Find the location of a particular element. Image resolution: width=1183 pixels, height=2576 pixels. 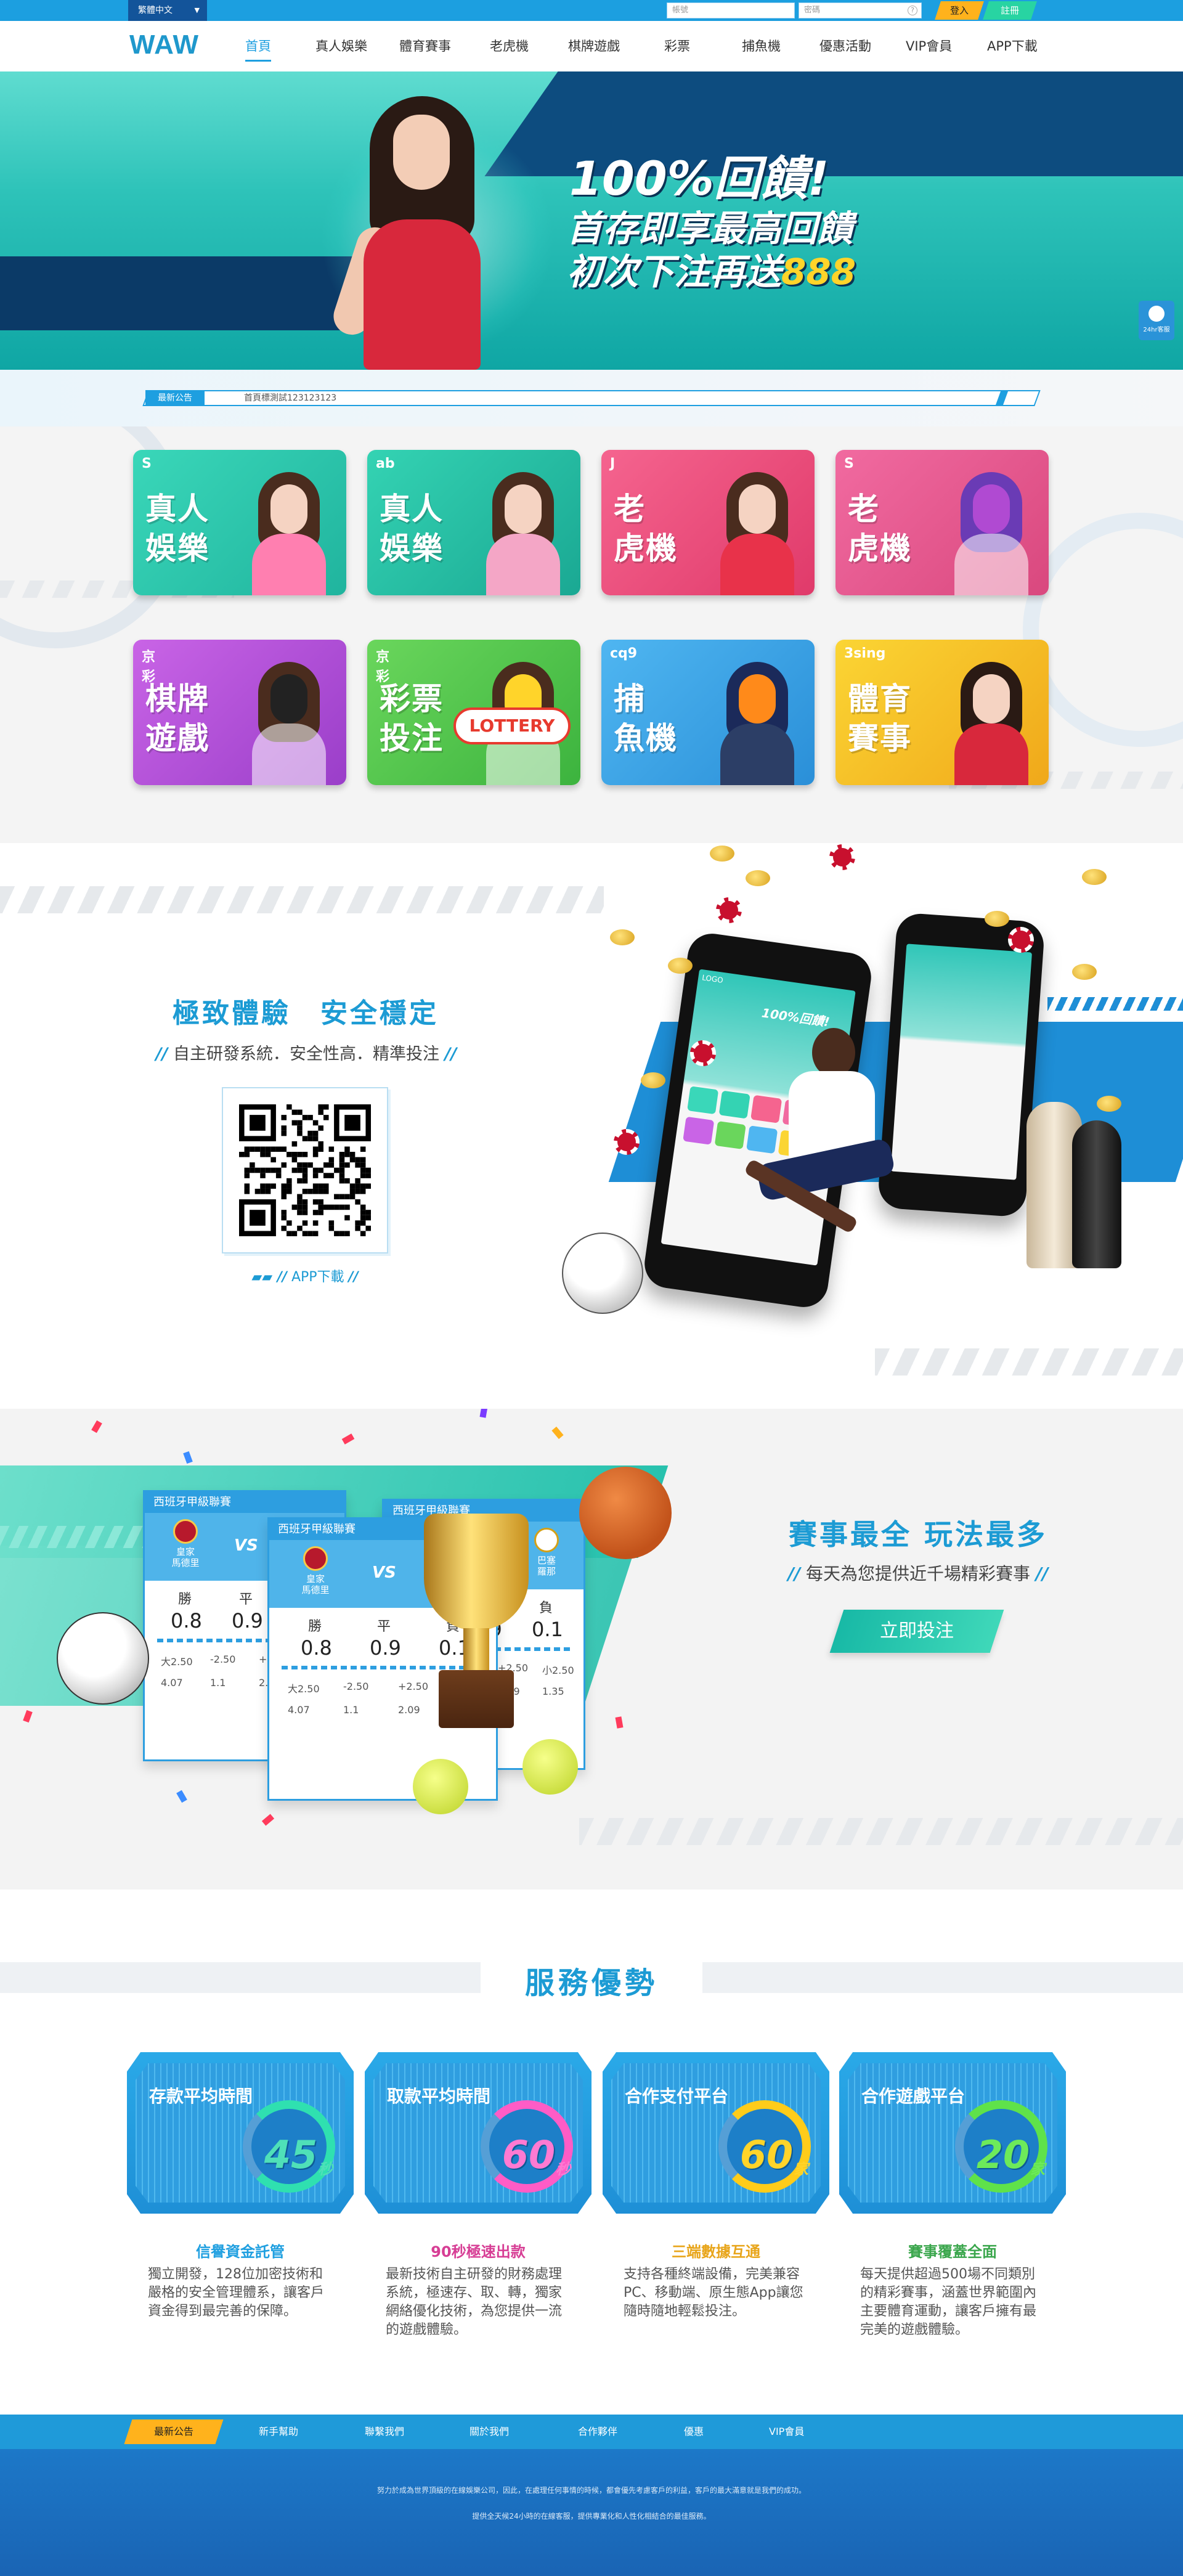

nav-item: 真人娛樂 is located at coordinates (341, 50).